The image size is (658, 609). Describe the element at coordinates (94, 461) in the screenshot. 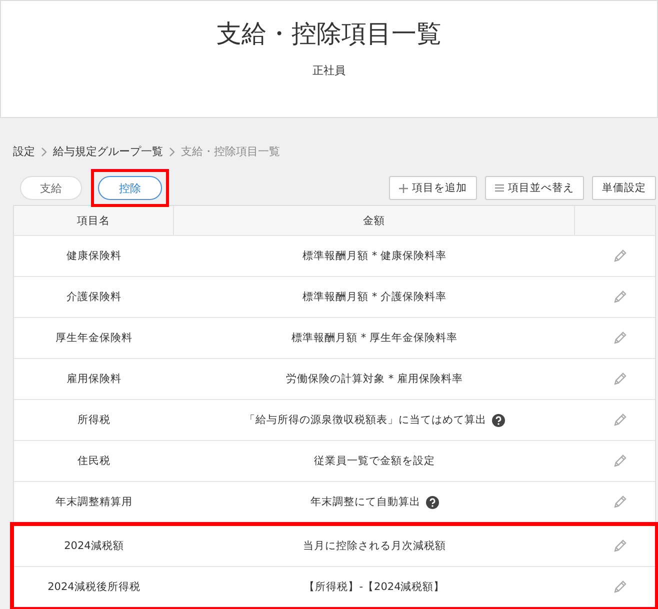

I see `table-cell-text: 住民税` at that location.